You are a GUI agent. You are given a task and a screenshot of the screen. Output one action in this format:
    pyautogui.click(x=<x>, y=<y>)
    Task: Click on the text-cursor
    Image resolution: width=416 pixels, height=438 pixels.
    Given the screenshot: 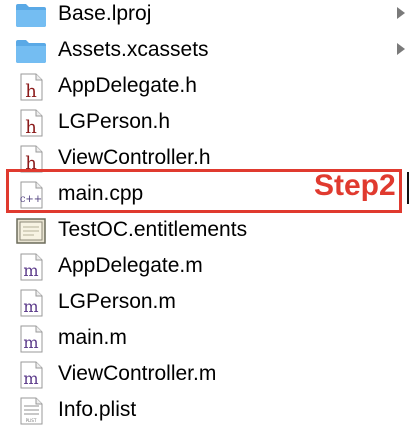 What is the action you would take?
    pyautogui.click(x=408, y=188)
    